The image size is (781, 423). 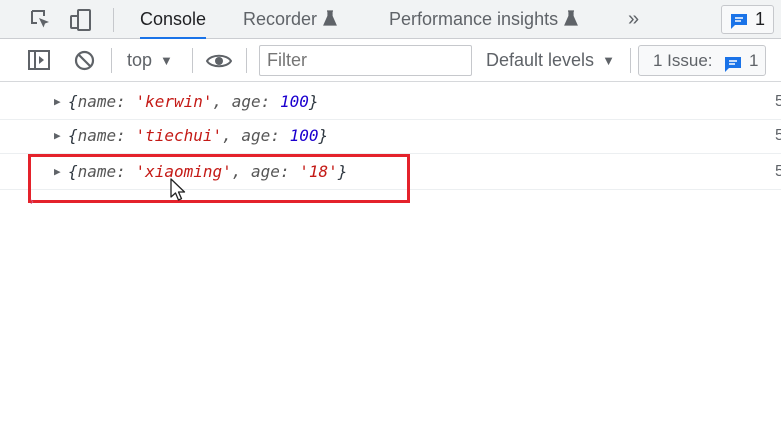 What do you see at coordinates (198, 135) in the screenshot?
I see `logged-object: {name: 'tiechui', age: 100}` at bounding box center [198, 135].